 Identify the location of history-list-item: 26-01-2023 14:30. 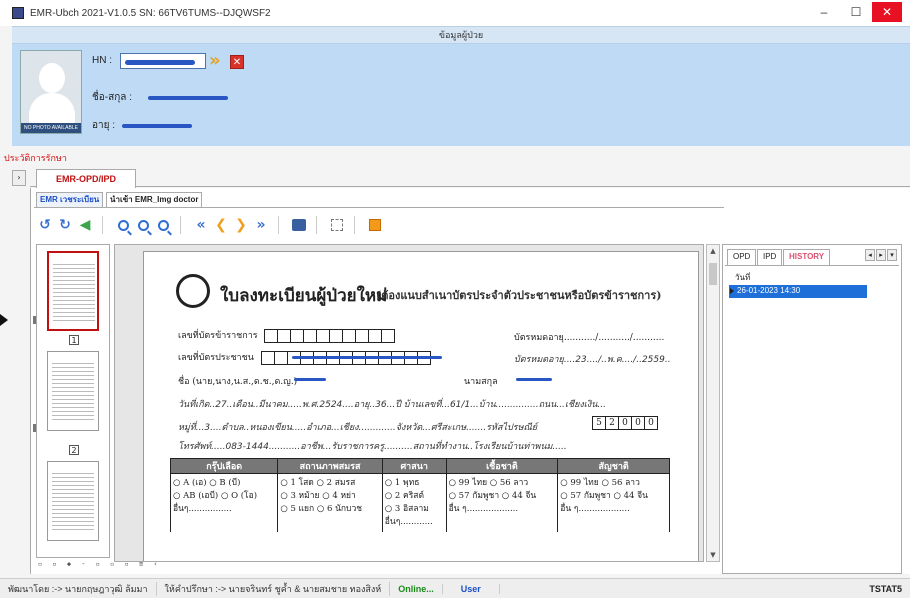
(798, 291).